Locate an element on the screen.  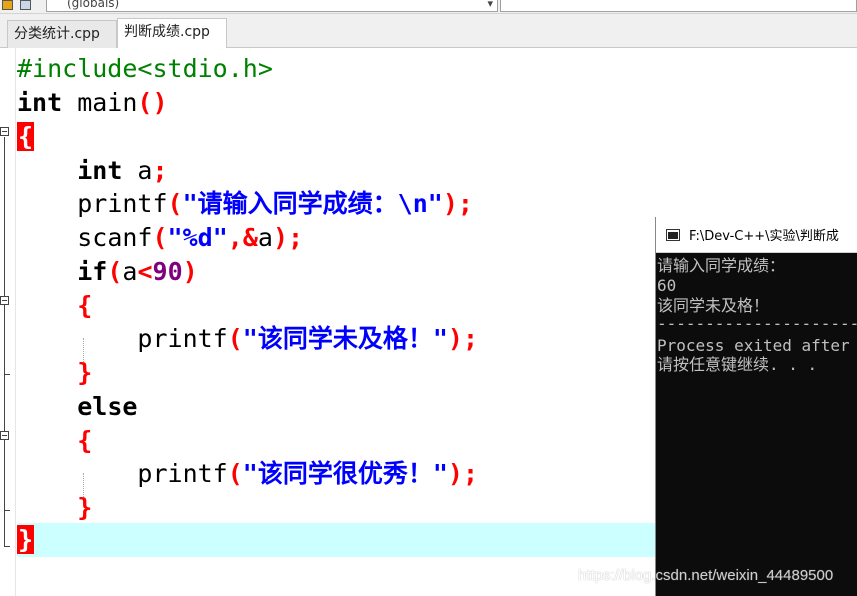
matched-brace: { is located at coordinates (26, 136).